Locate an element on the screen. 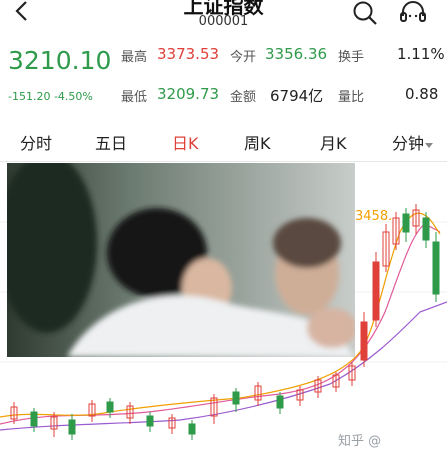 This screenshot has width=447, height=449. price-change: -151.20 -4.50% is located at coordinates (50, 96).